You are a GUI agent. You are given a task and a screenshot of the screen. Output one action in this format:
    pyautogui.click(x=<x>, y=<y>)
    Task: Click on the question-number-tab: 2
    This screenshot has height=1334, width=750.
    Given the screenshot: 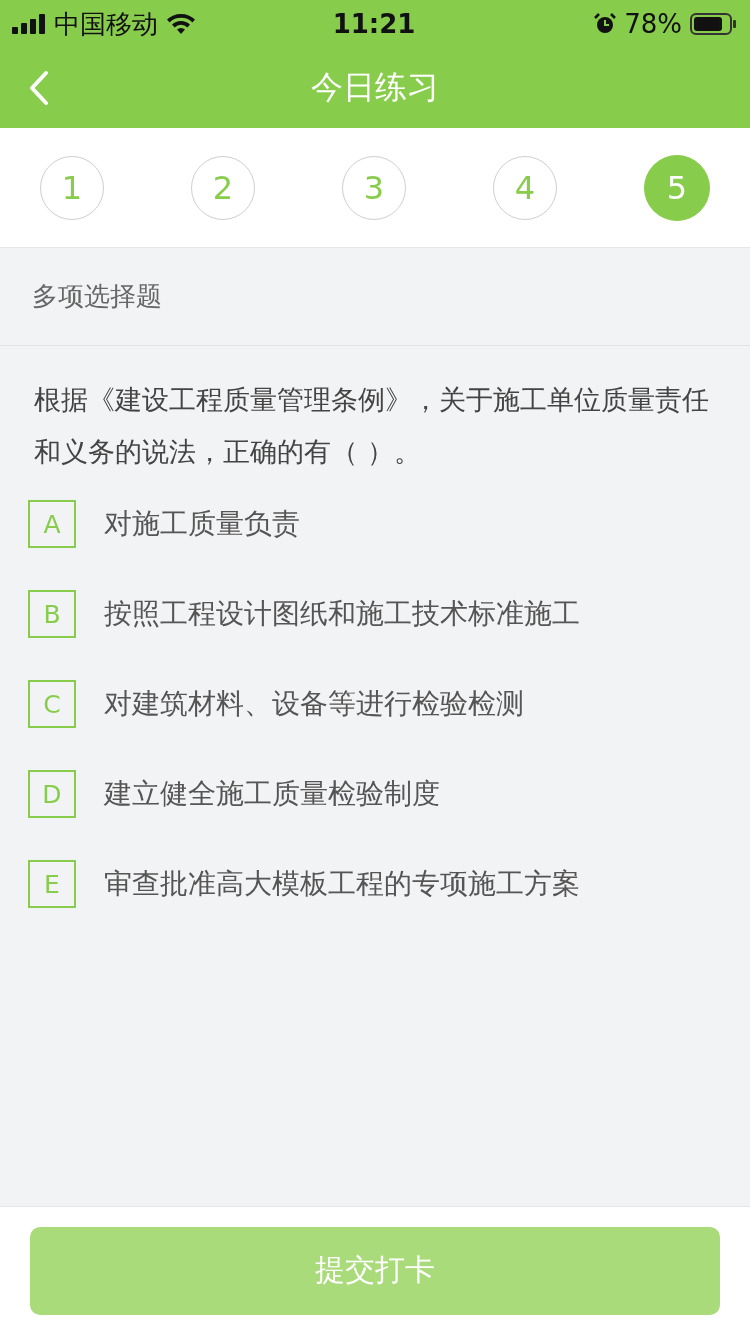 What is the action you would take?
    pyautogui.click(x=223, y=187)
    